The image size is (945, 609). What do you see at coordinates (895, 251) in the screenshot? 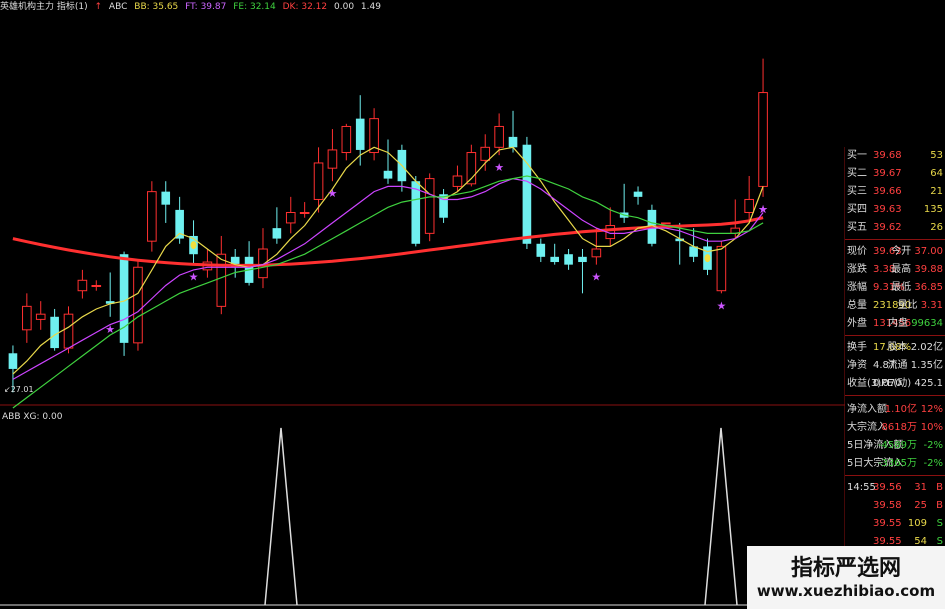
I see `stat-row: 现价 39.63 今开 37.00` at bounding box center [895, 251].